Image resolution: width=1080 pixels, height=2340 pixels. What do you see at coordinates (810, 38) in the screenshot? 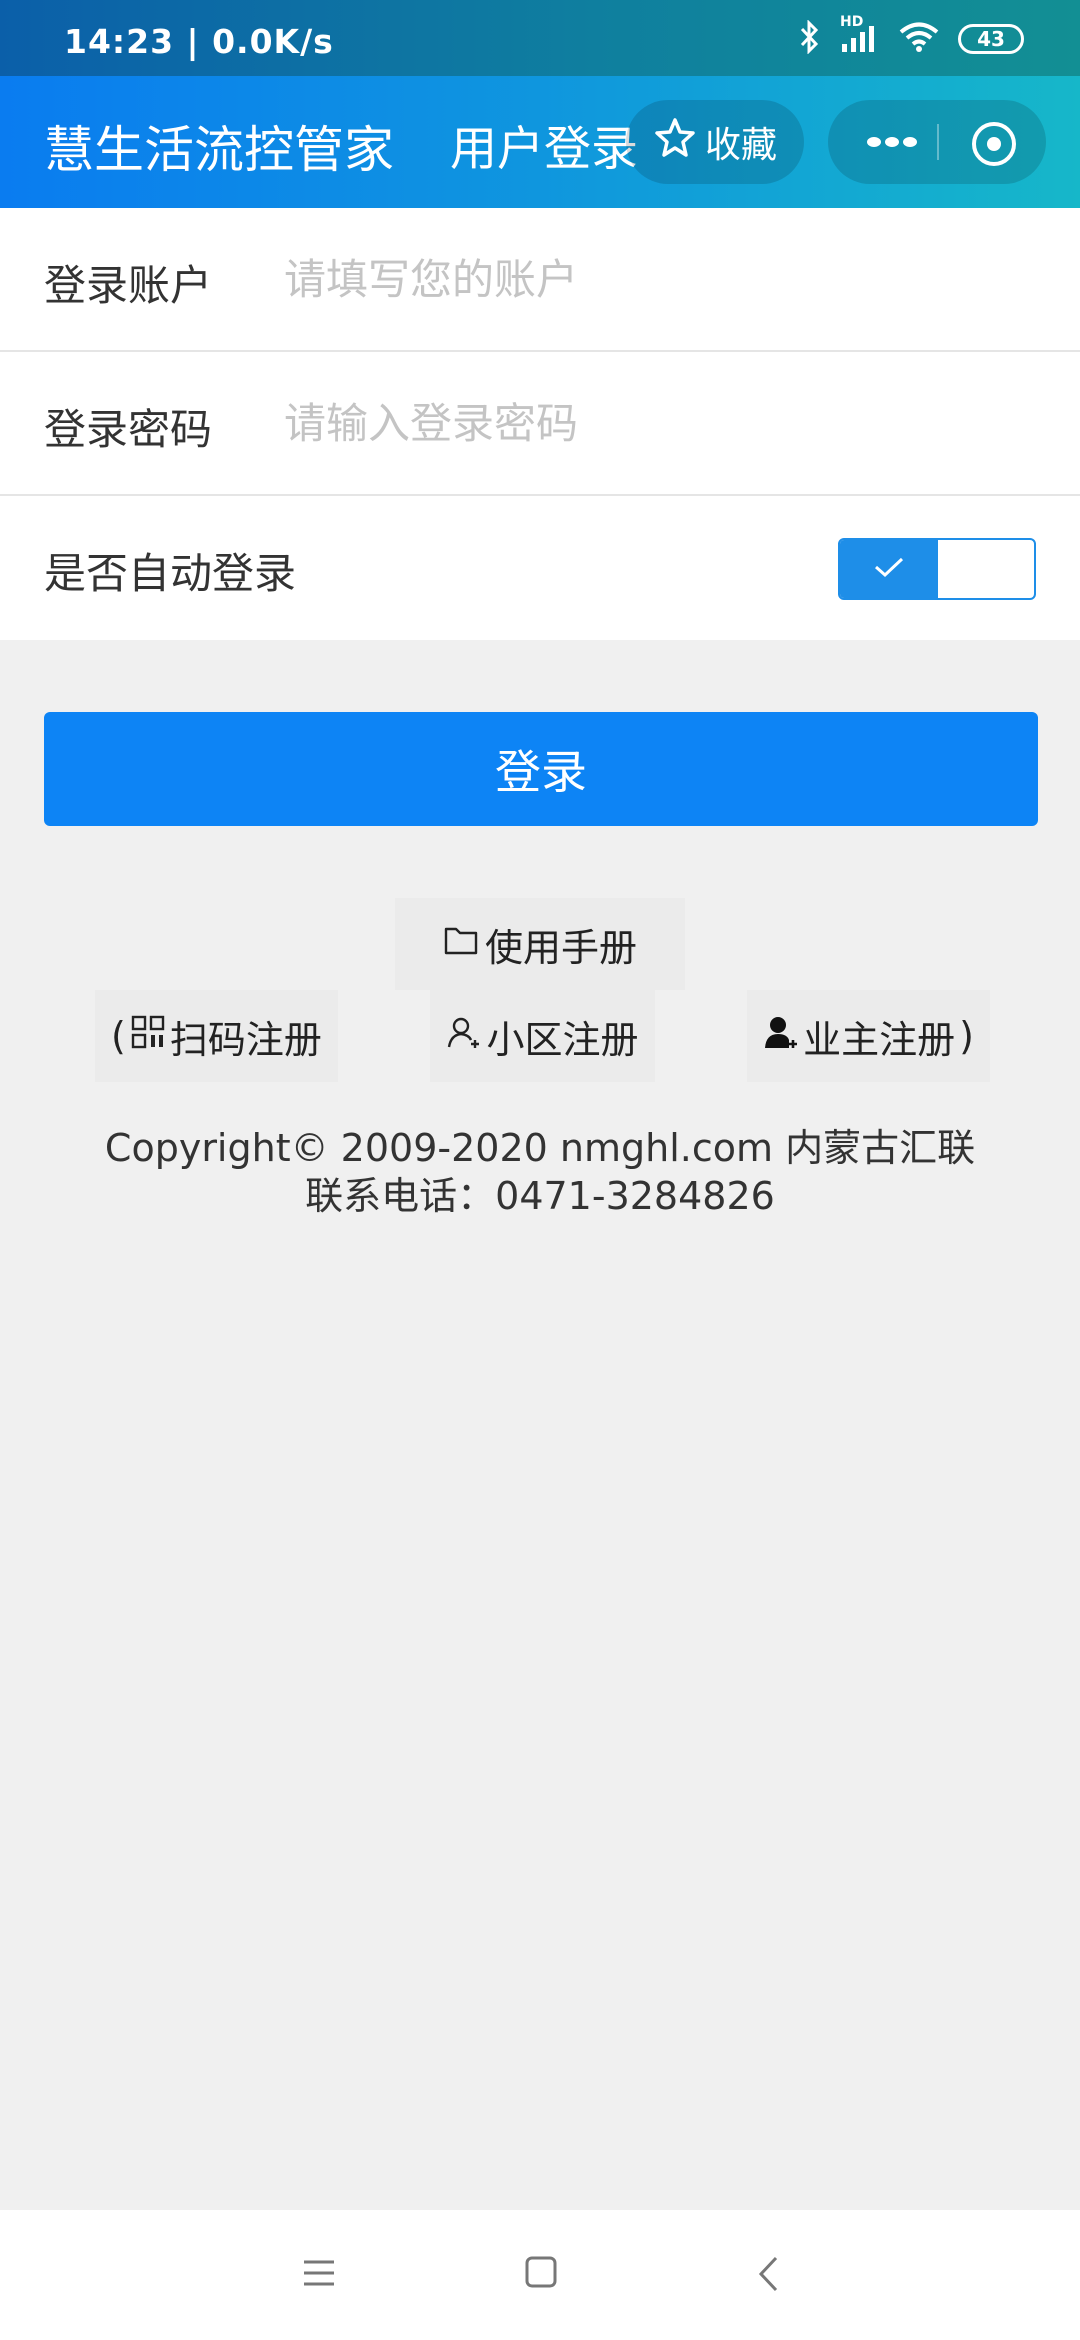
I see `bluetooth-icon` at bounding box center [810, 38].